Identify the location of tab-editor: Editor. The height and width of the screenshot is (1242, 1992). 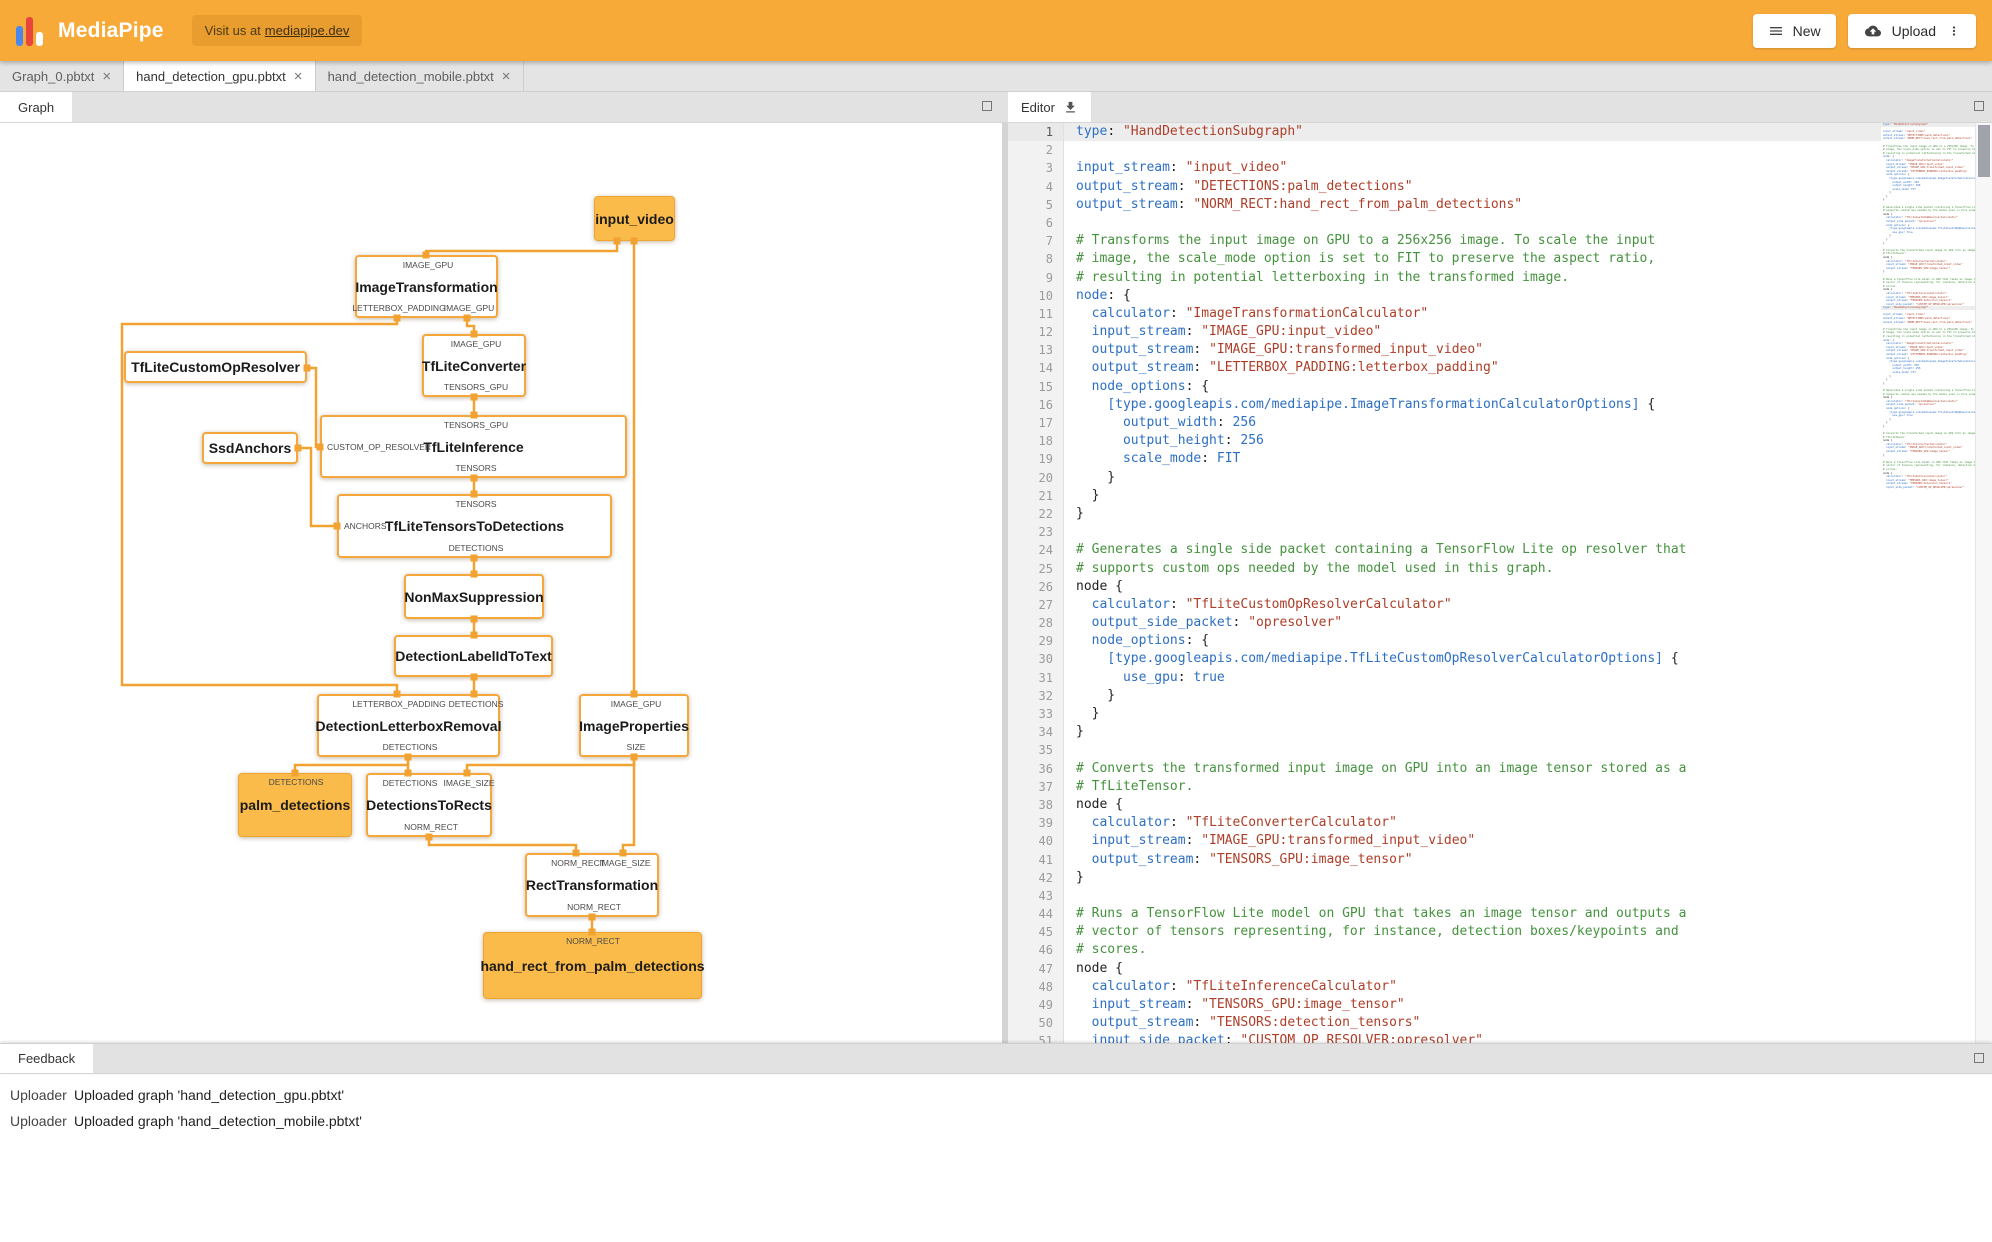
(1049, 107).